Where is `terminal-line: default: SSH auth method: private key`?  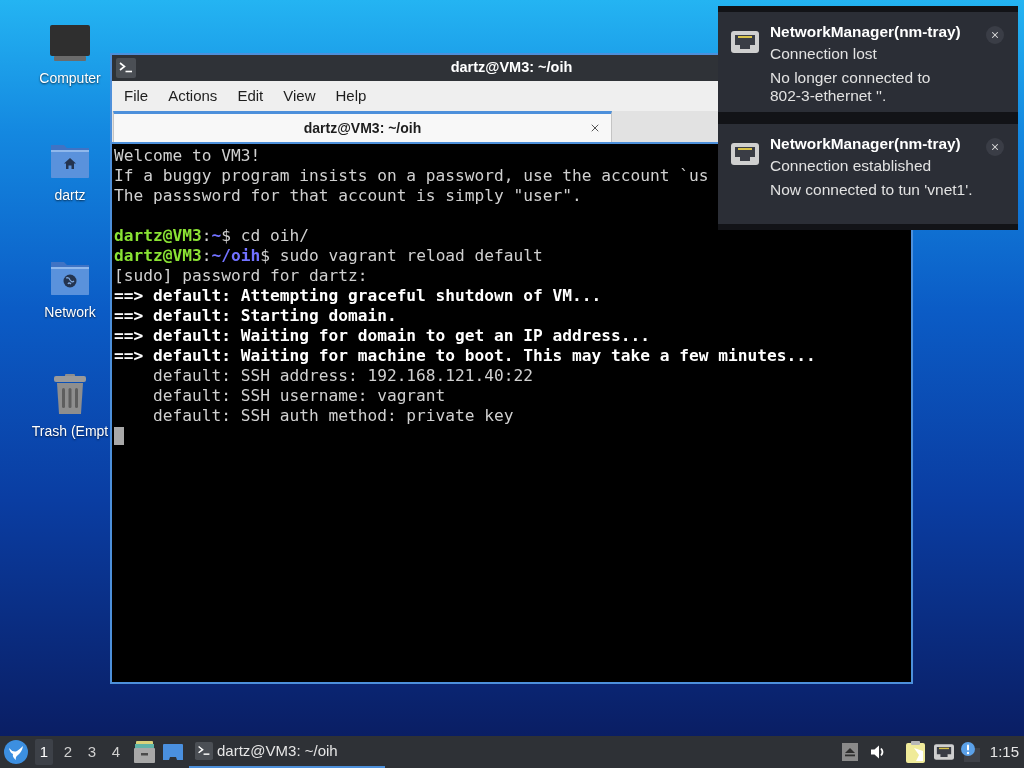
terminal-line: default: SSH auth method: private key is located at coordinates (332, 416).